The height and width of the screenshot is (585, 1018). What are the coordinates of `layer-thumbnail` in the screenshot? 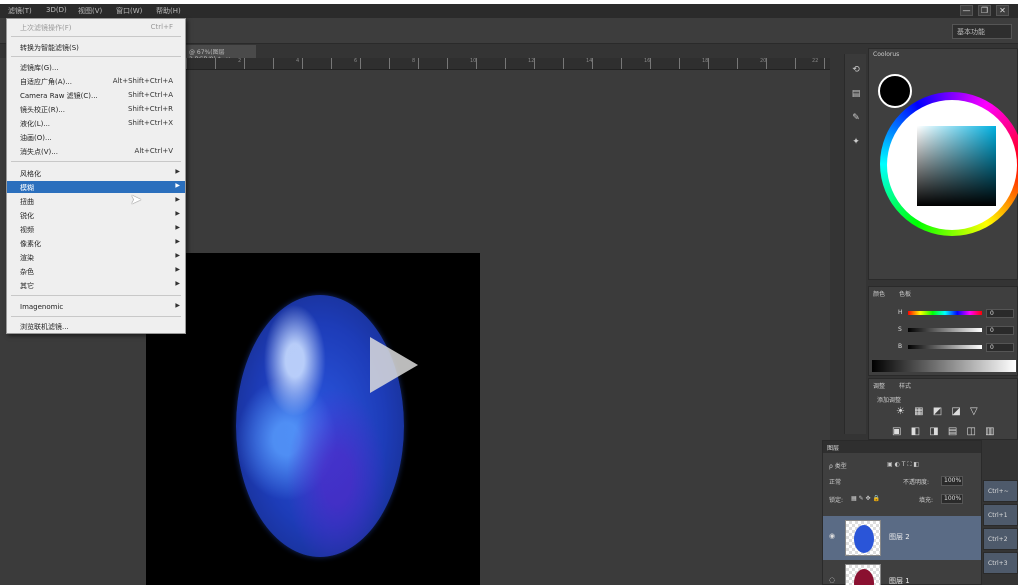 It's located at (863, 538).